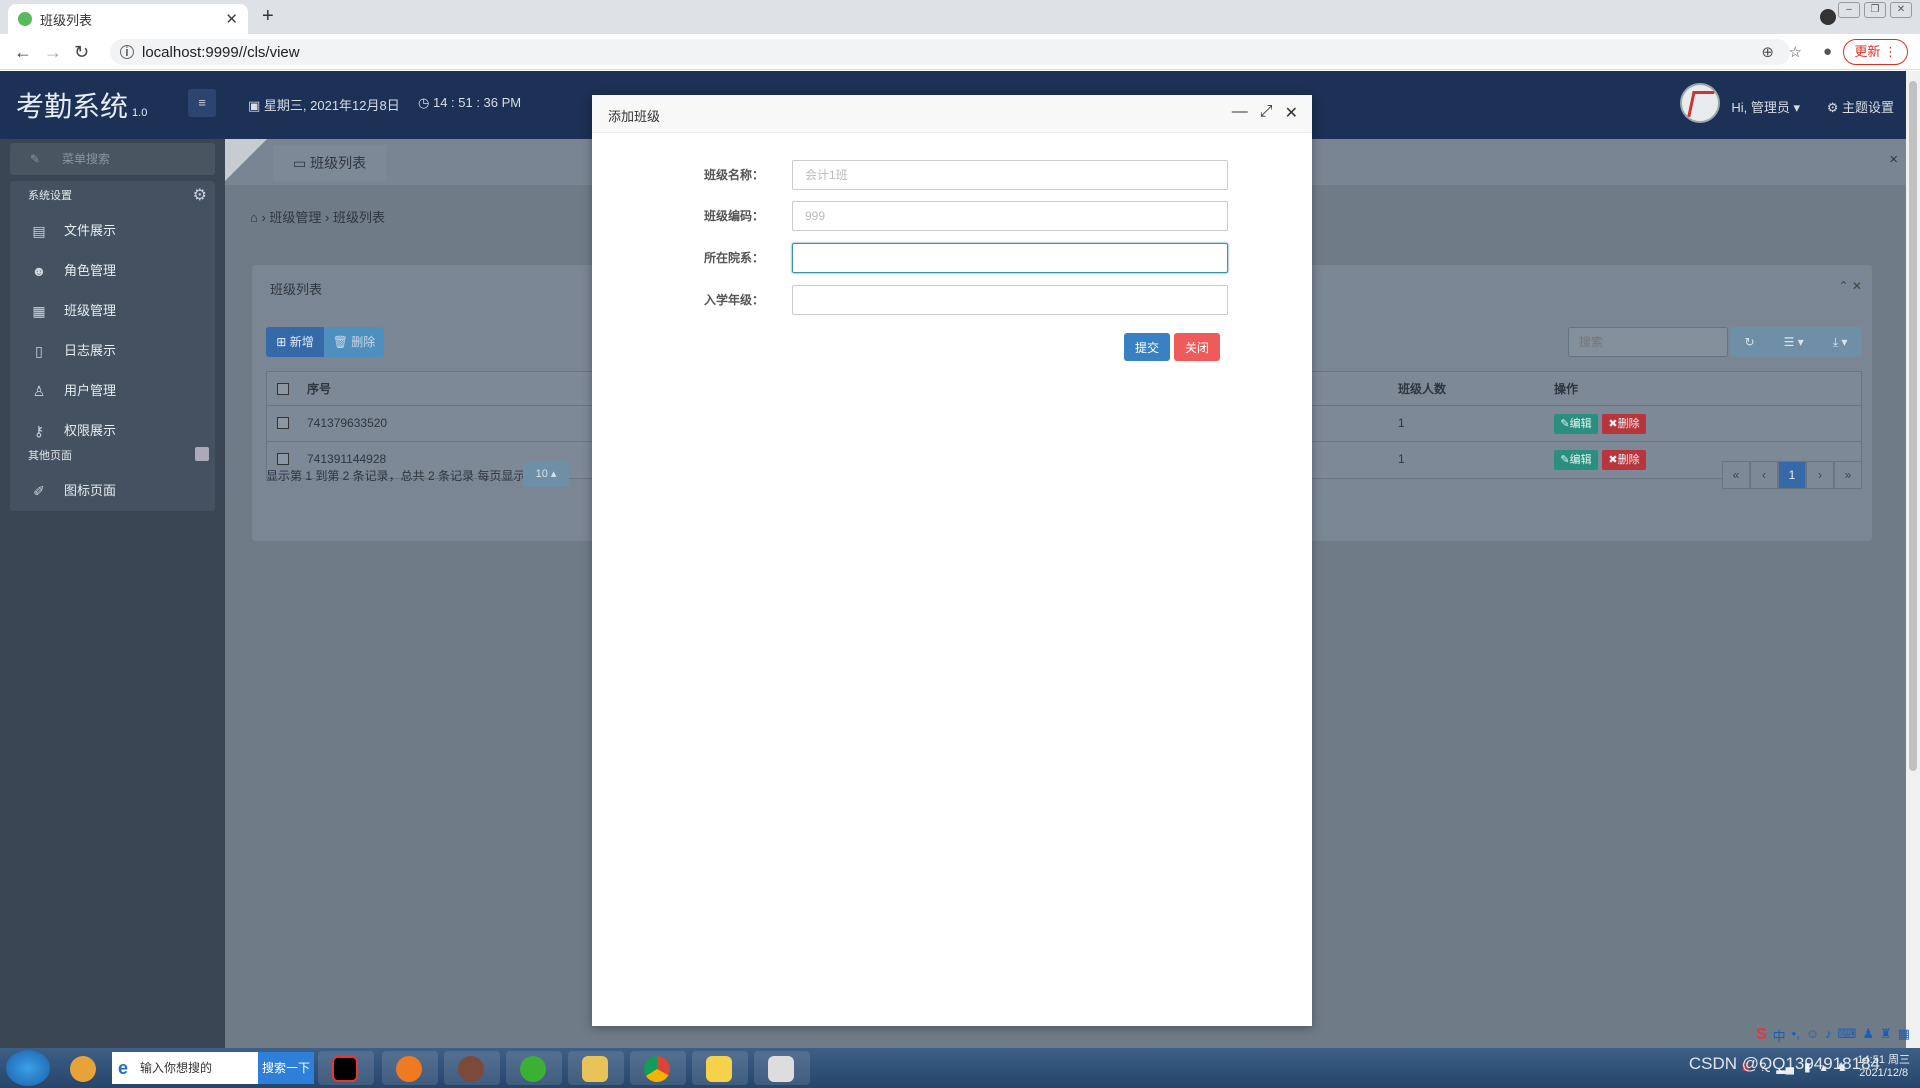 This screenshot has height=1088, width=1920. I want to click on menu-search: ✎ 菜单搜索, so click(112, 159).